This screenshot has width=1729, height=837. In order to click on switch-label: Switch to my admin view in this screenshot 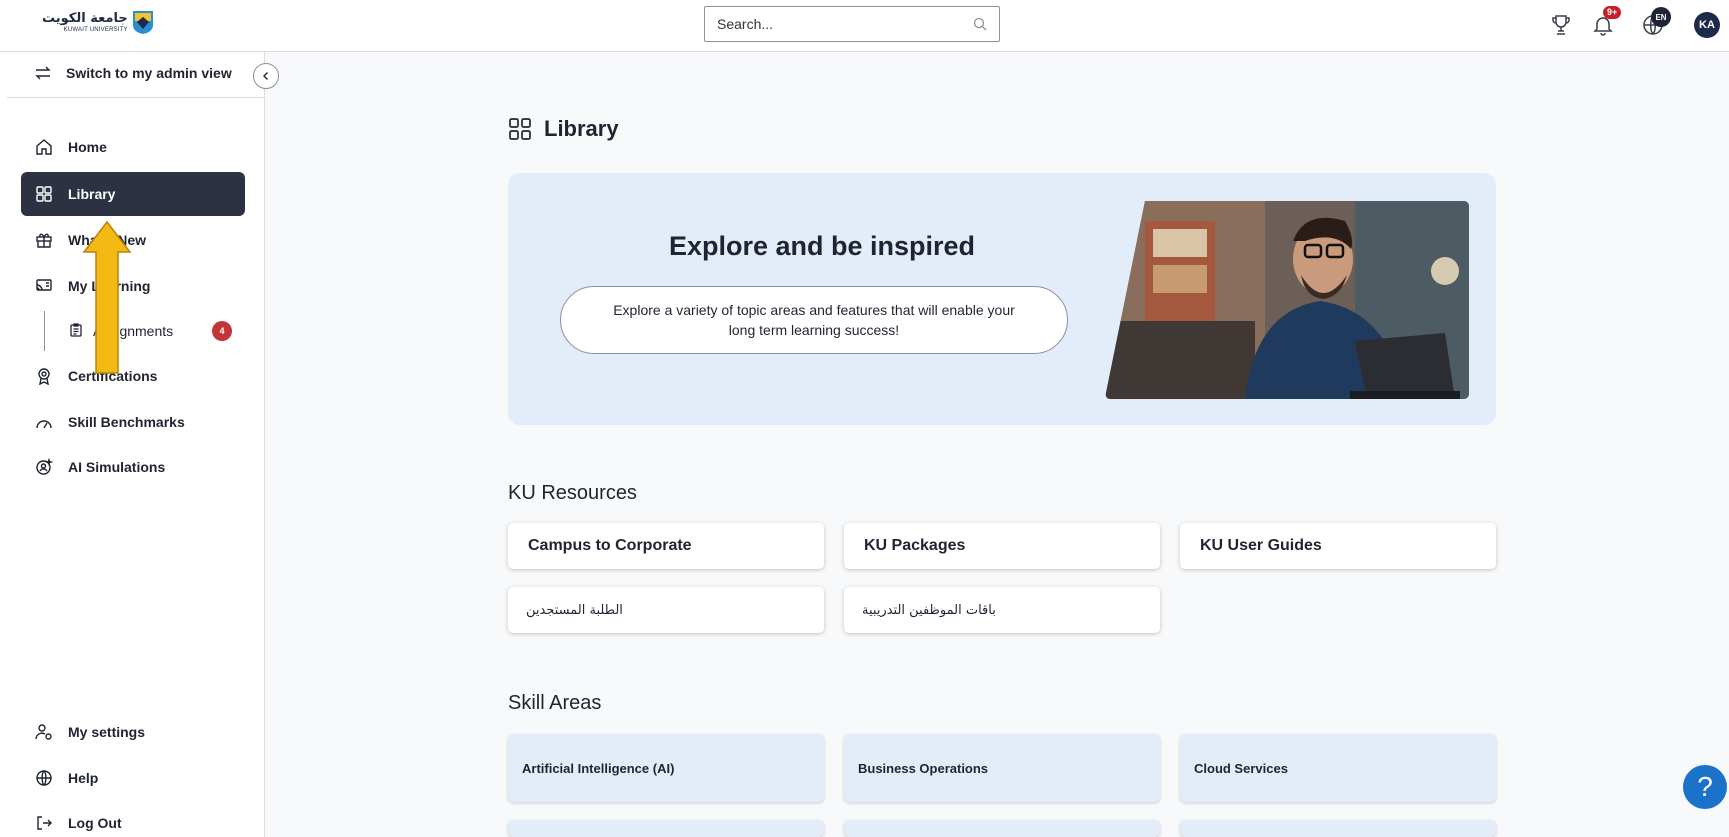, I will do `click(149, 73)`.